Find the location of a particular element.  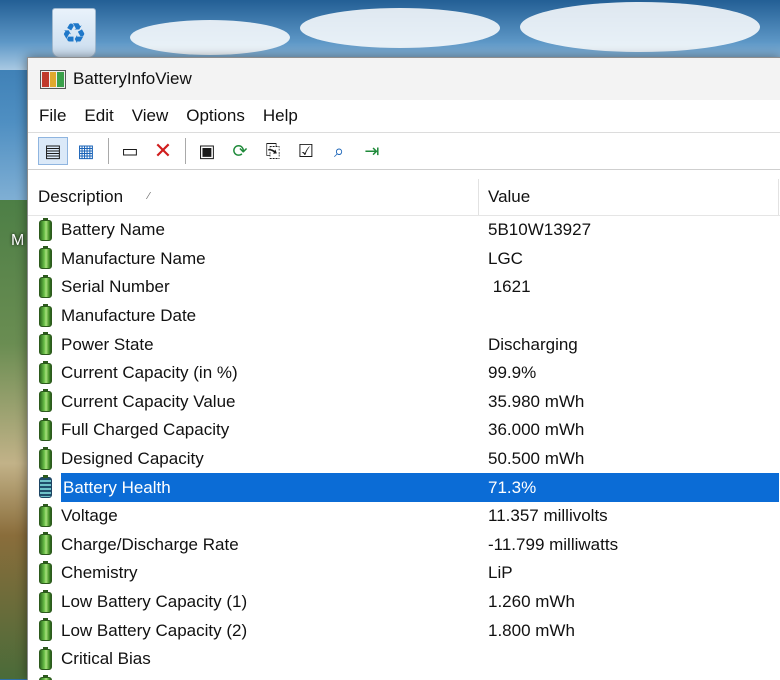

menu-file: File is located at coordinates (52, 116).